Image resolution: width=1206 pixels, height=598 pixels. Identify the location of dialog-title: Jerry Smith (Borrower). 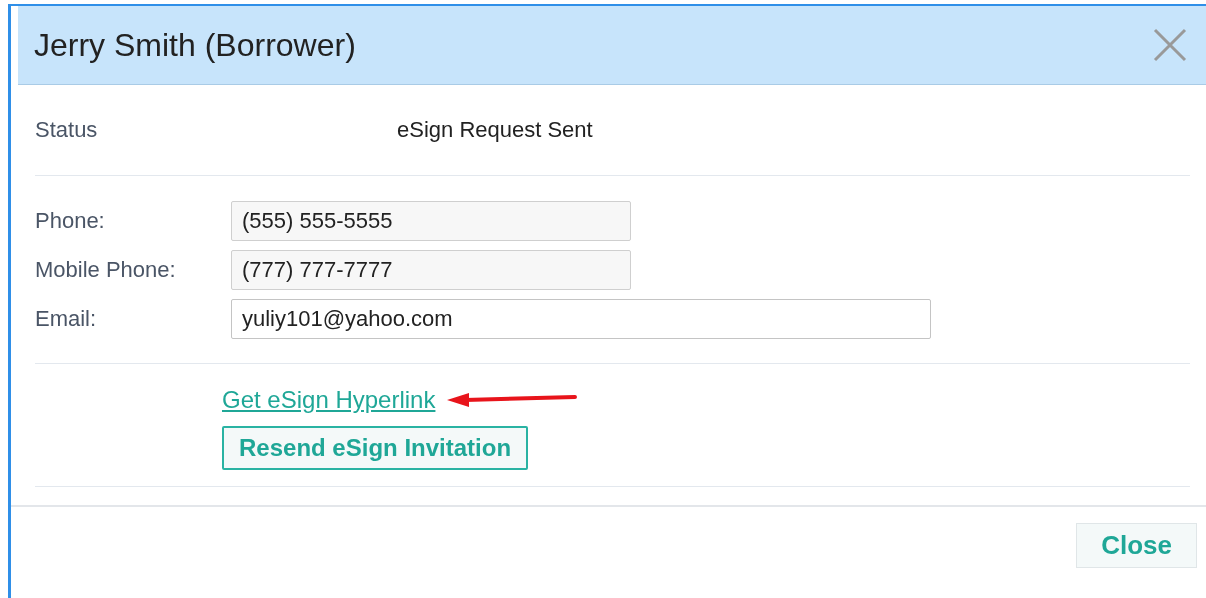
(195, 45).